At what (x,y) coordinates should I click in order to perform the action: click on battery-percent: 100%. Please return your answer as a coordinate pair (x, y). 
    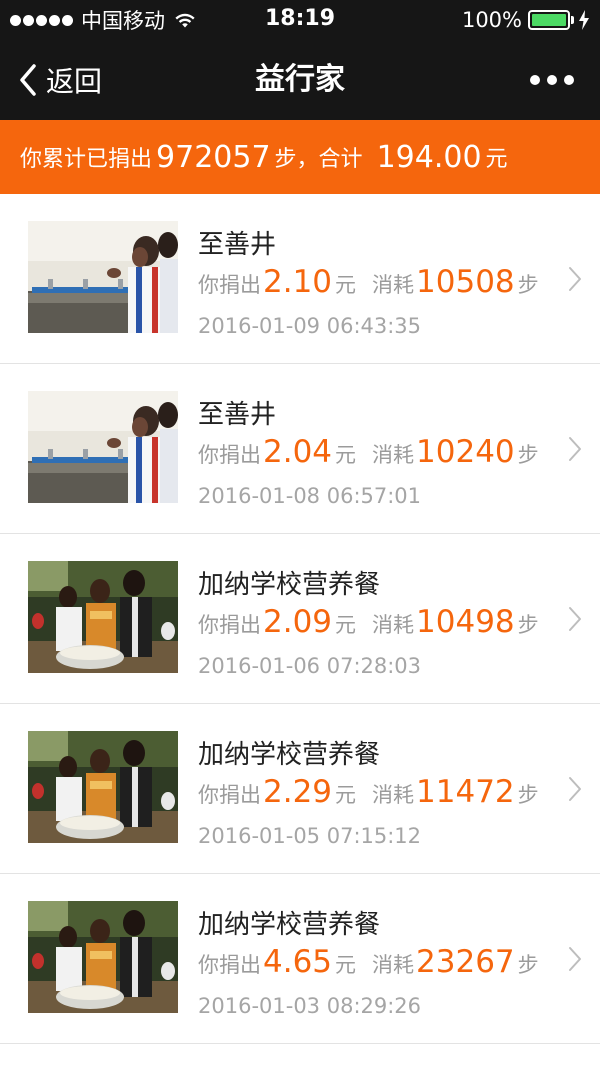
    Looking at the image, I should click on (491, 20).